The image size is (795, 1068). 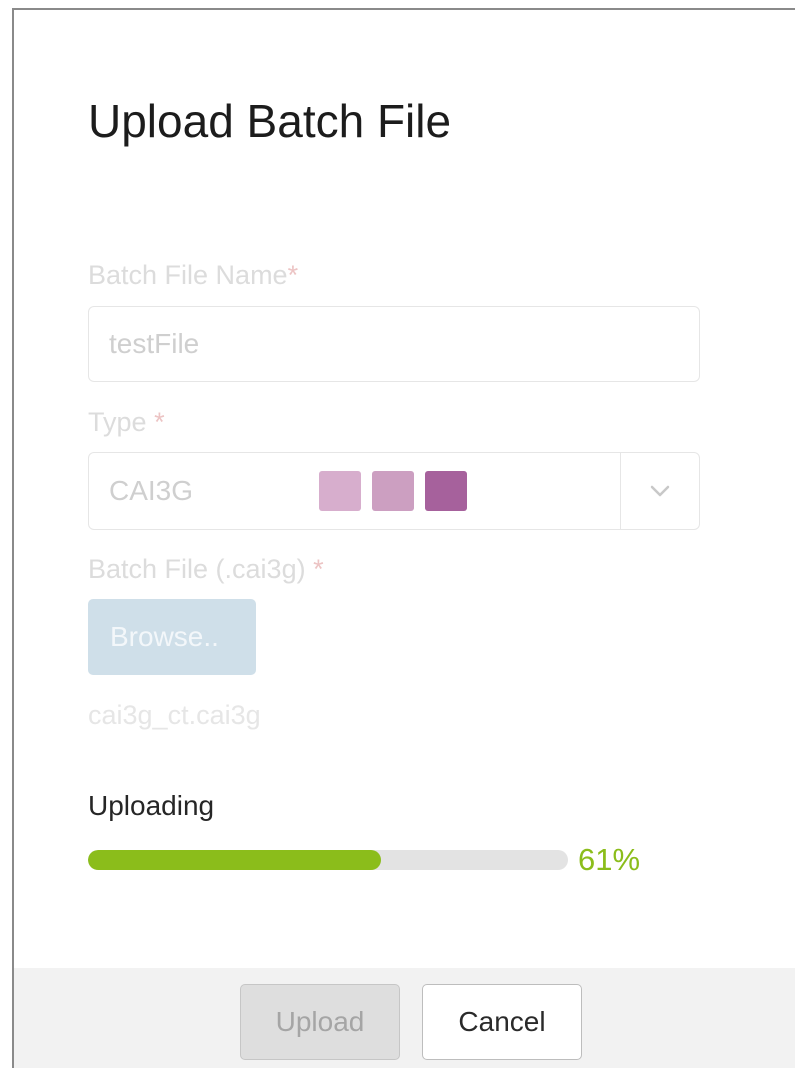 I want to click on type-select: CAI3G, so click(x=394, y=491).